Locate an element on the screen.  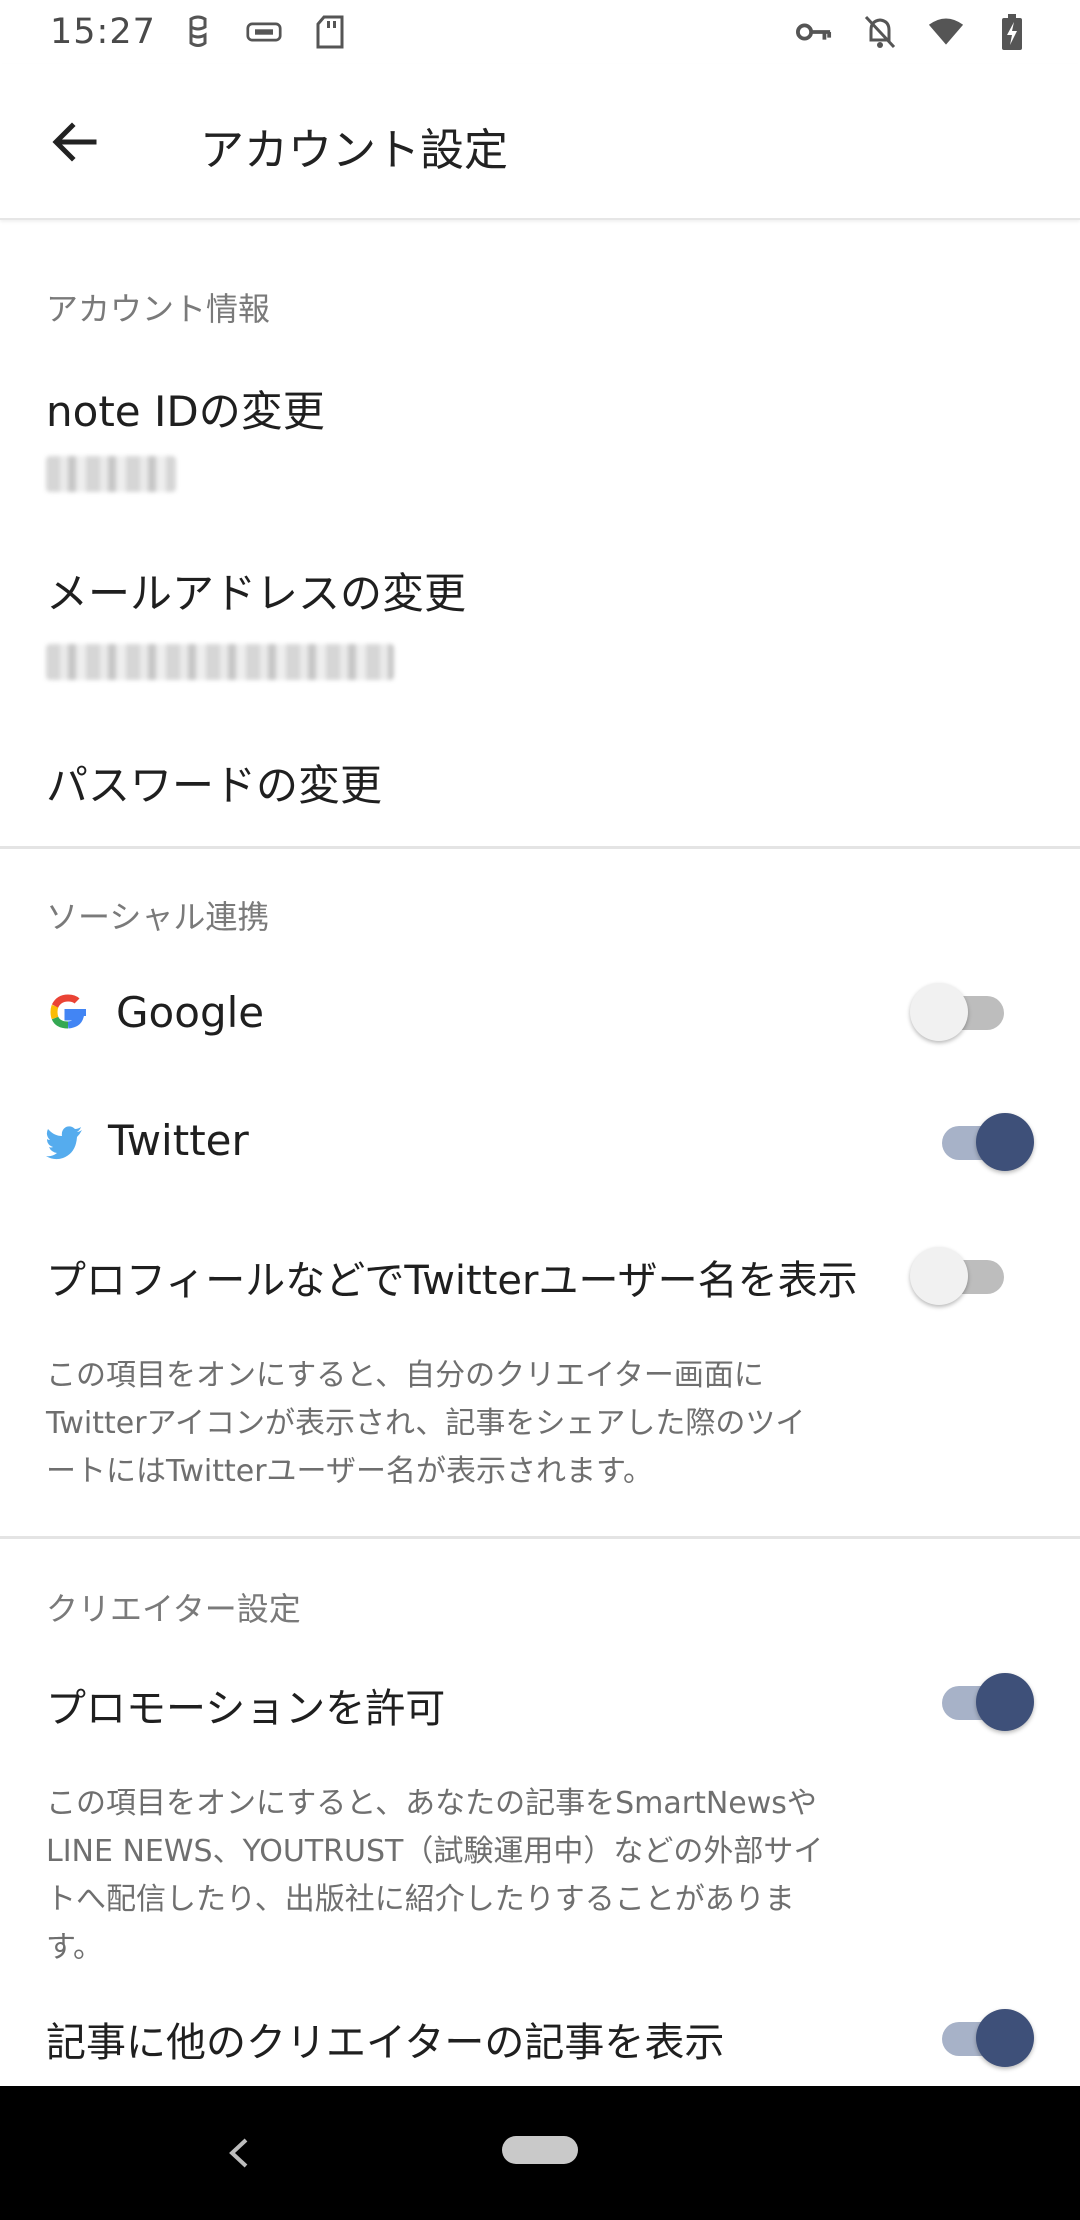
show-twitter-name-toggle is located at coordinates (959, 1274).